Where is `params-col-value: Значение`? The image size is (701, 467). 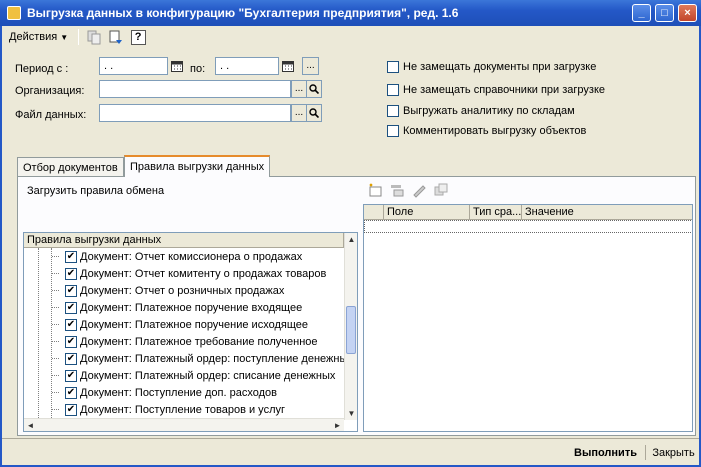 params-col-value: Значение is located at coordinates (607, 212).